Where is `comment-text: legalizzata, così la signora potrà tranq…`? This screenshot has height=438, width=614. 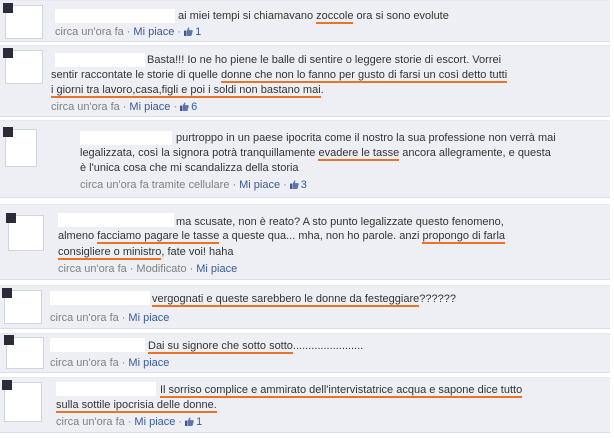
comment-text: legalizzata, così la signora potrà tranq… is located at coordinates (315, 154).